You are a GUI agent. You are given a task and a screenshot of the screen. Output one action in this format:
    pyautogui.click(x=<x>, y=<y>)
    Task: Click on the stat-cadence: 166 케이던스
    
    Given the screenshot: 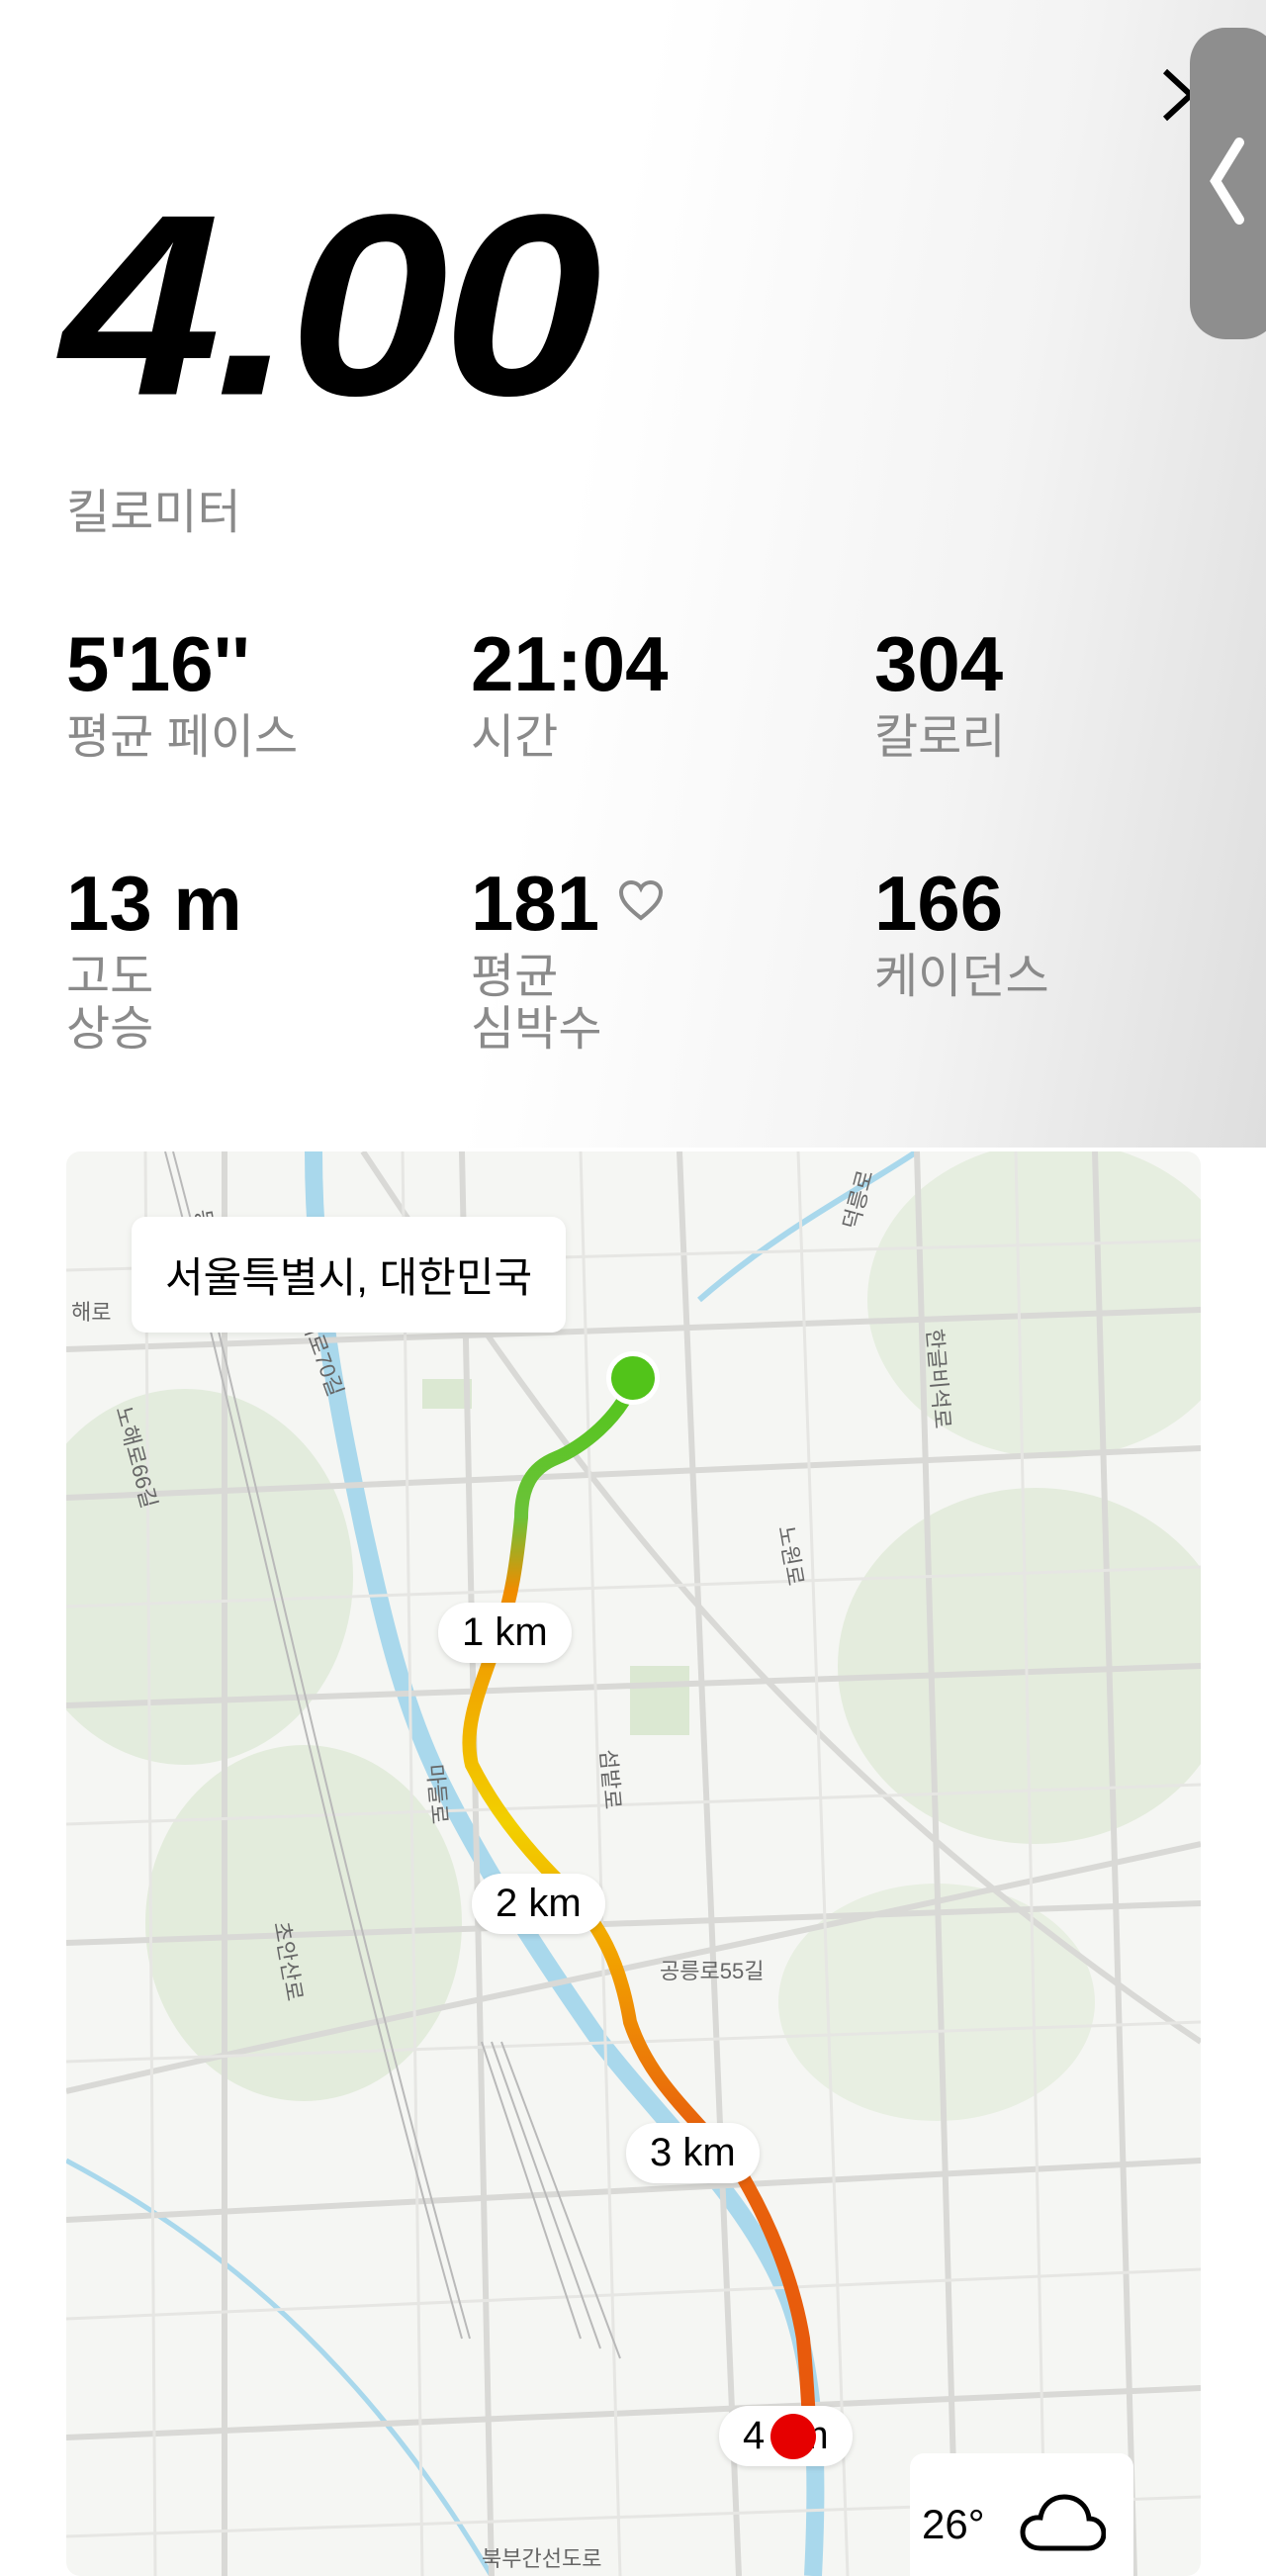 What is the action you would take?
    pyautogui.click(x=961, y=935)
    